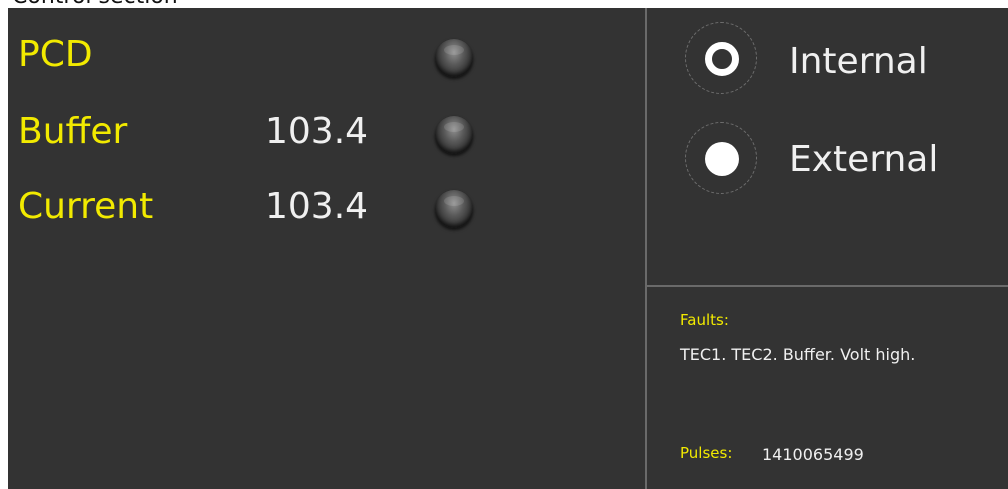  Describe the element at coordinates (55, 54) in the screenshot. I see `pcd-label: PCD` at that location.